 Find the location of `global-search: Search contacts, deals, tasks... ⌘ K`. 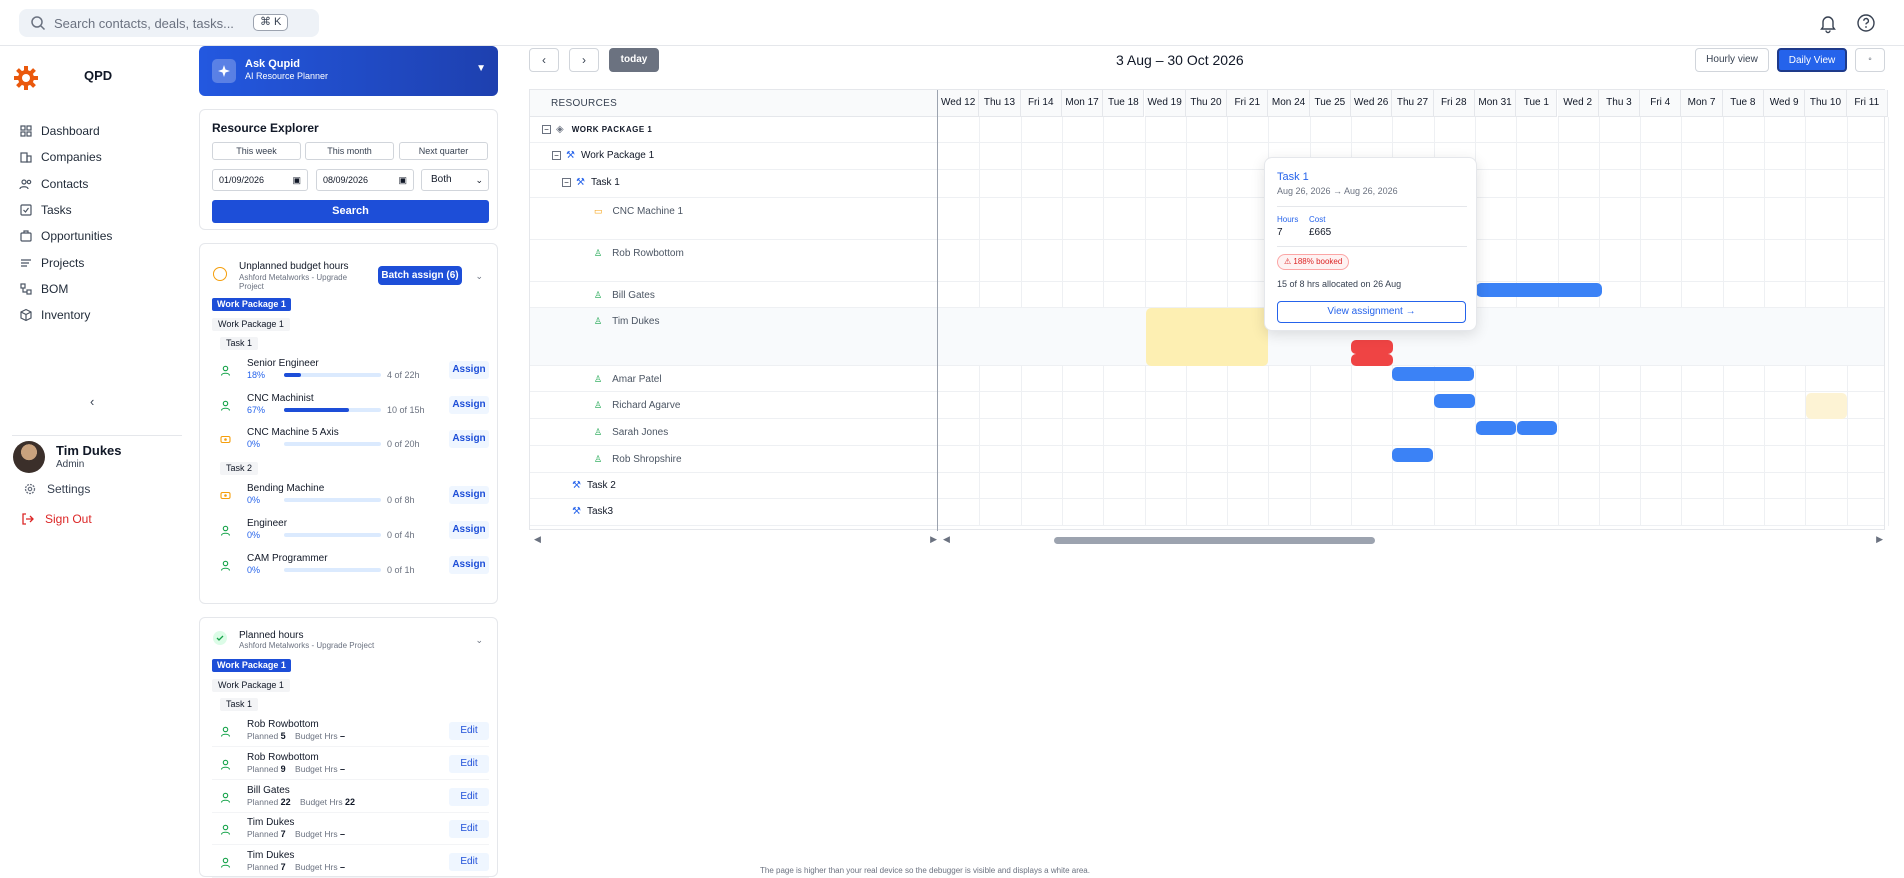

global-search: Search contacts, deals, tasks... ⌘ K is located at coordinates (169, 23).